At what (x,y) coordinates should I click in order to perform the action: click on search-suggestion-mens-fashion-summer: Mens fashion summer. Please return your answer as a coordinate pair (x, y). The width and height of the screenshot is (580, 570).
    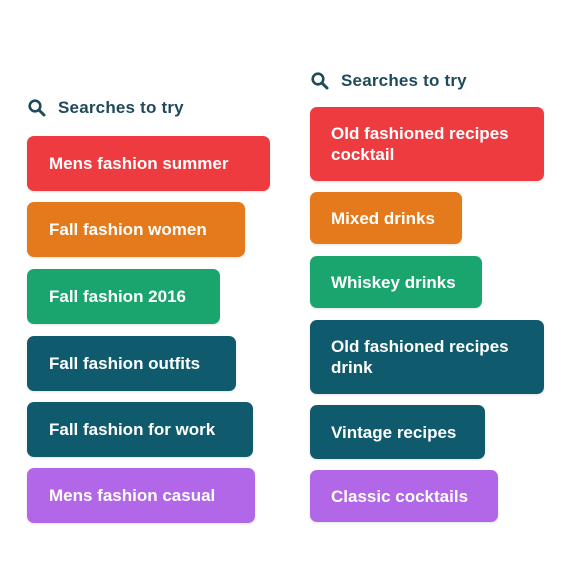
    Looking at the image, I should click on (148, 163).